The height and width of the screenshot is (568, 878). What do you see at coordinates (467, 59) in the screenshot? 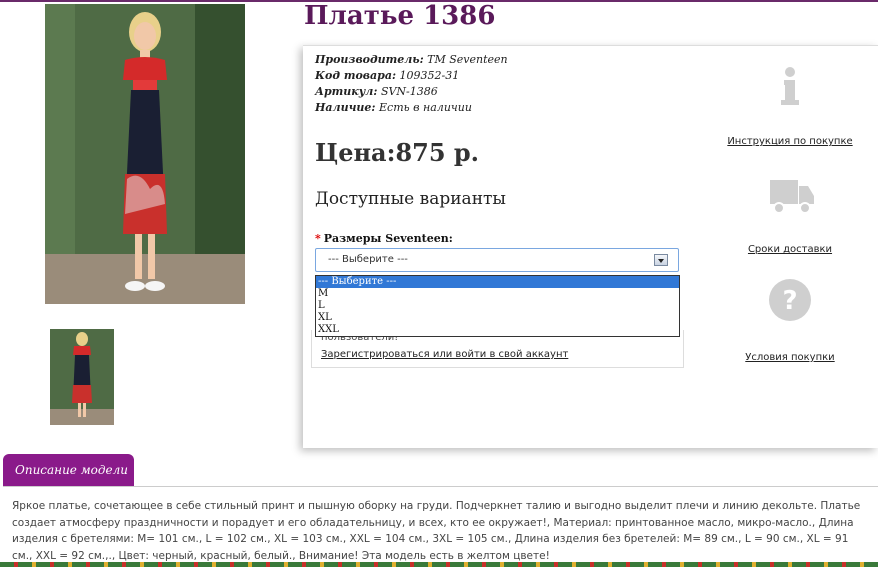
I see `meta-value: TM Seventeen` at bounding box center [467, 59].